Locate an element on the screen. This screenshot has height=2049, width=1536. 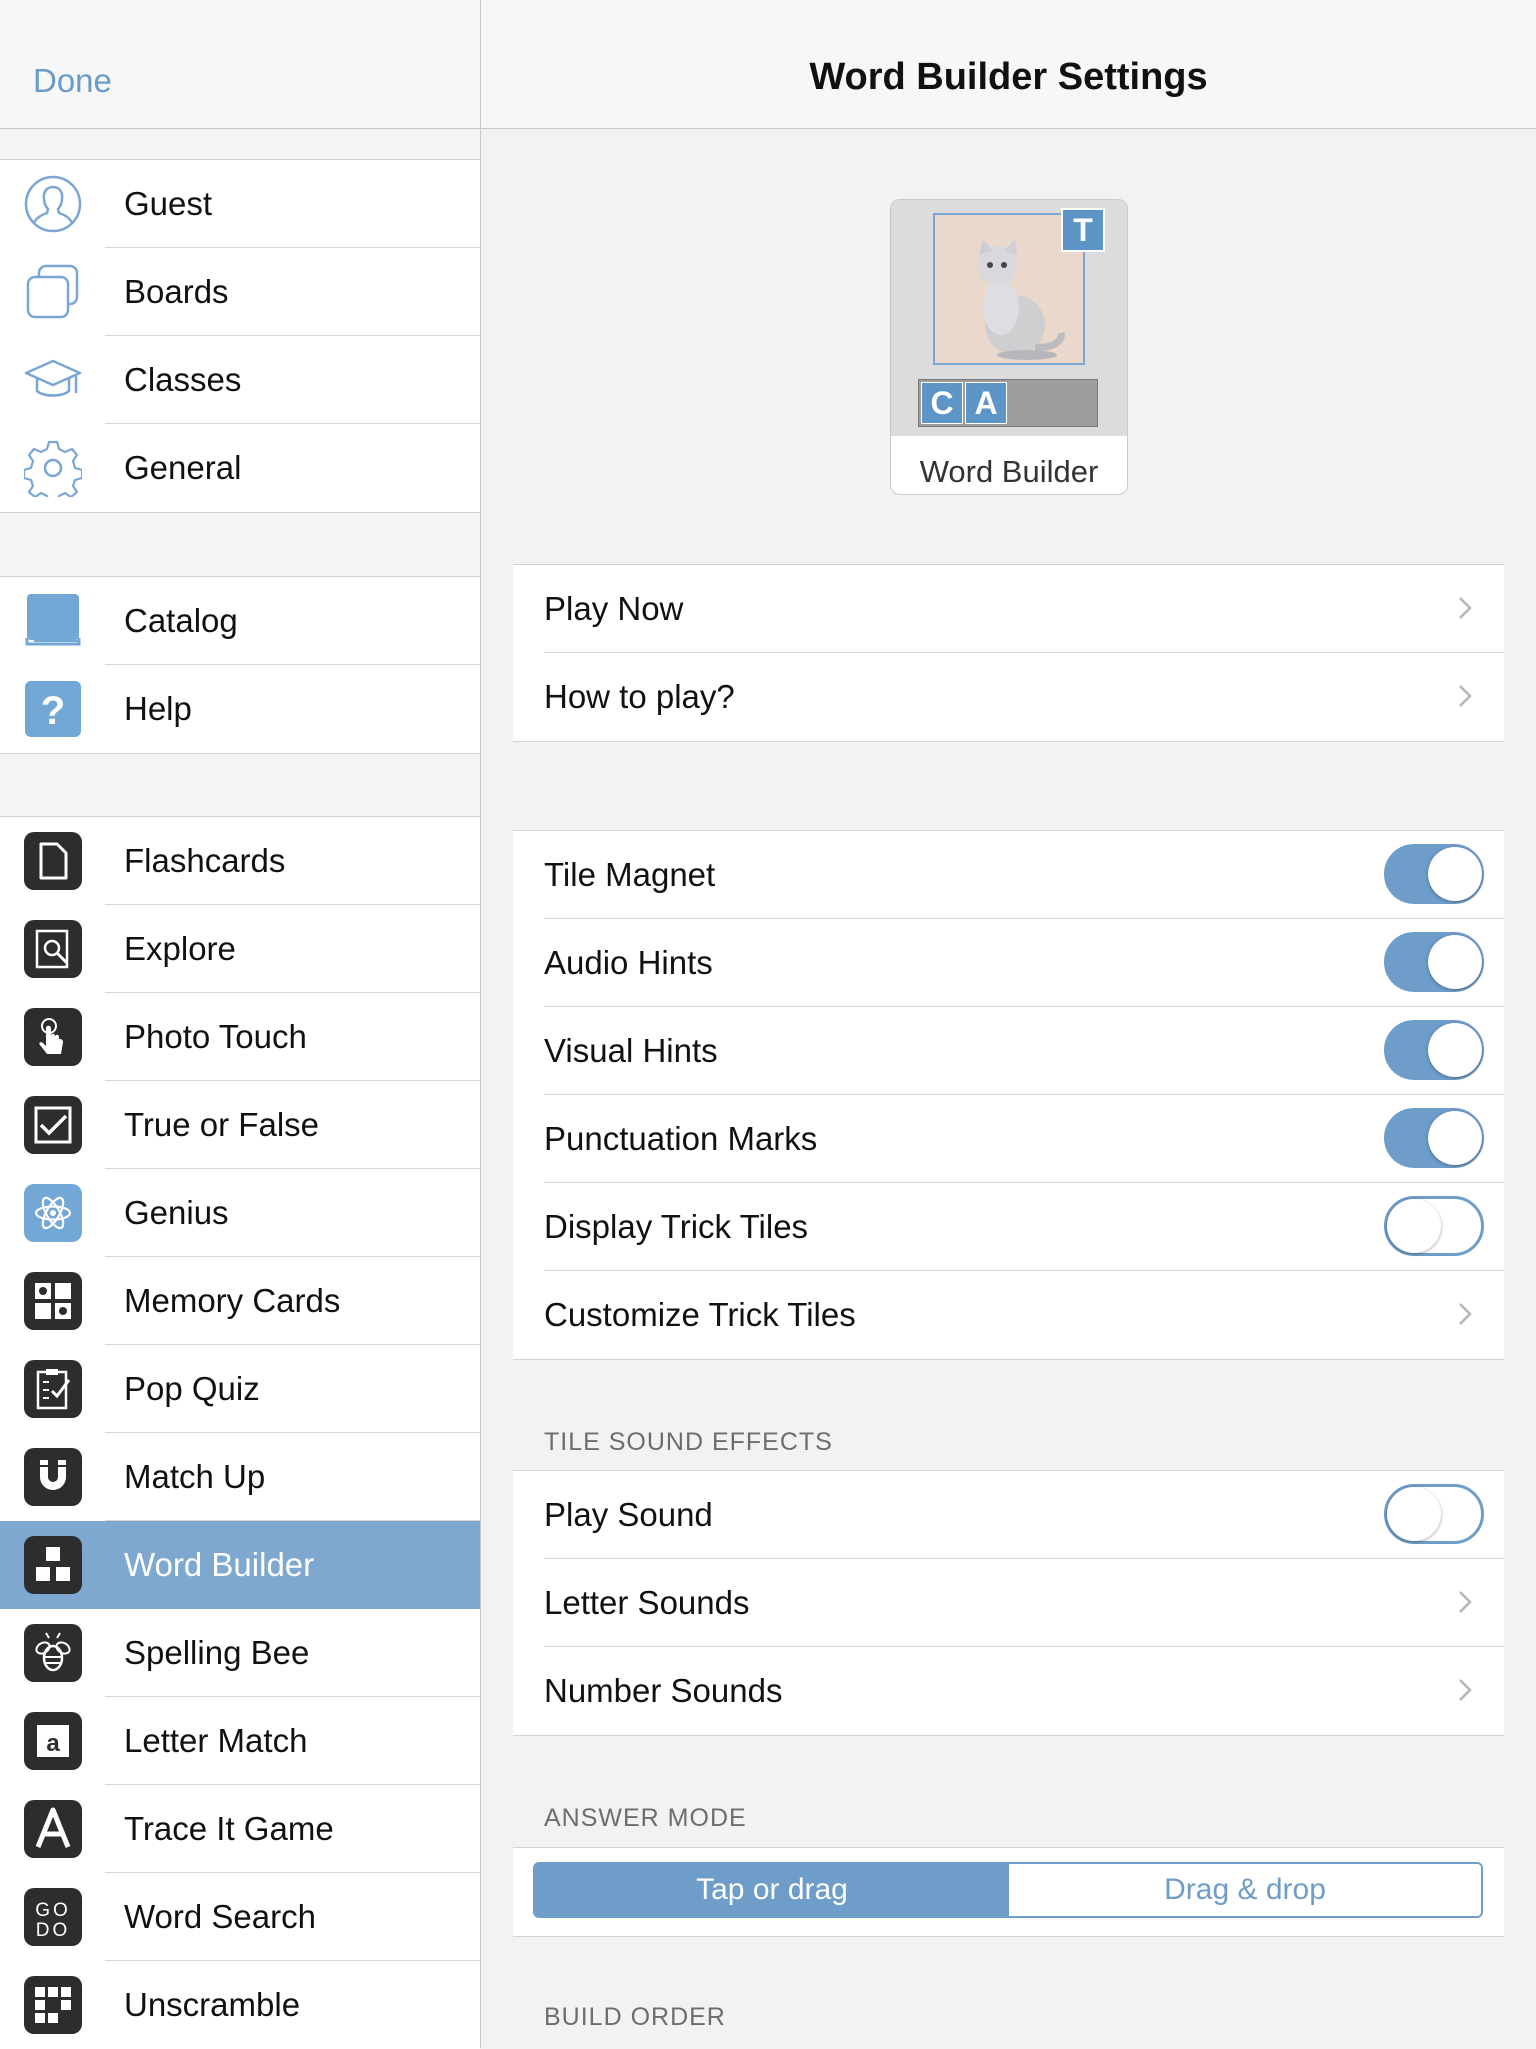
answer-mode-segmented-control: Tap or drag Drag & drop is located at coordinates (1008, 1890).